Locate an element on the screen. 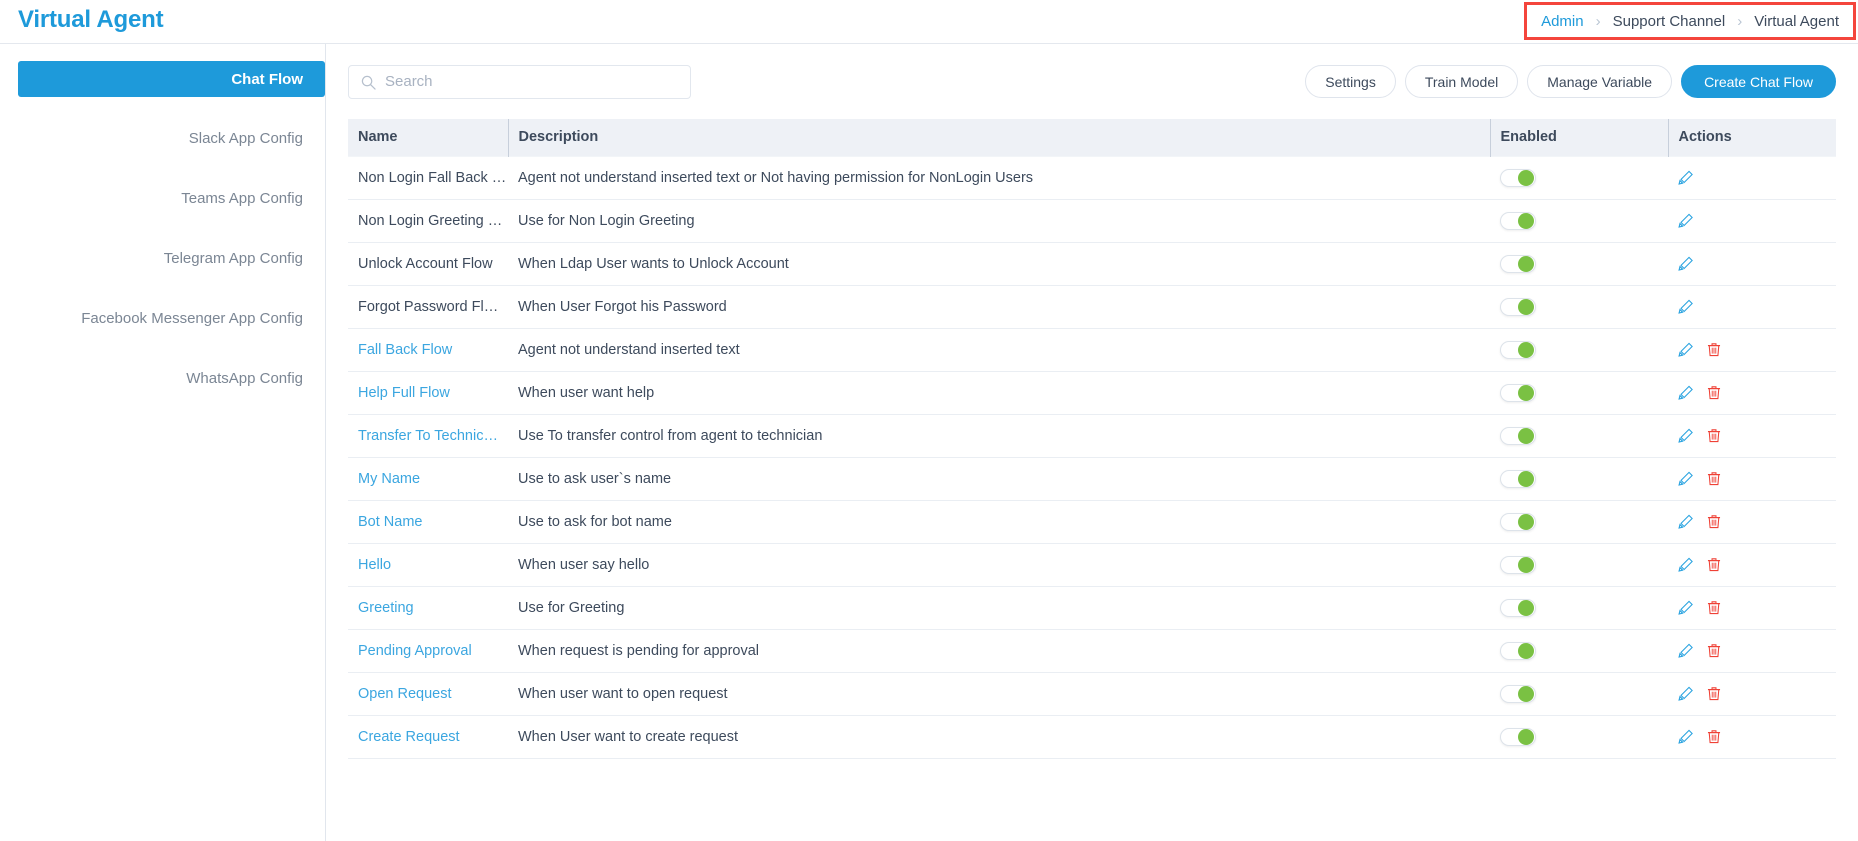  sidebar-item-facebook-messenger-app-config: Facebook Messenger App Config is located at coordinates (162, 318).